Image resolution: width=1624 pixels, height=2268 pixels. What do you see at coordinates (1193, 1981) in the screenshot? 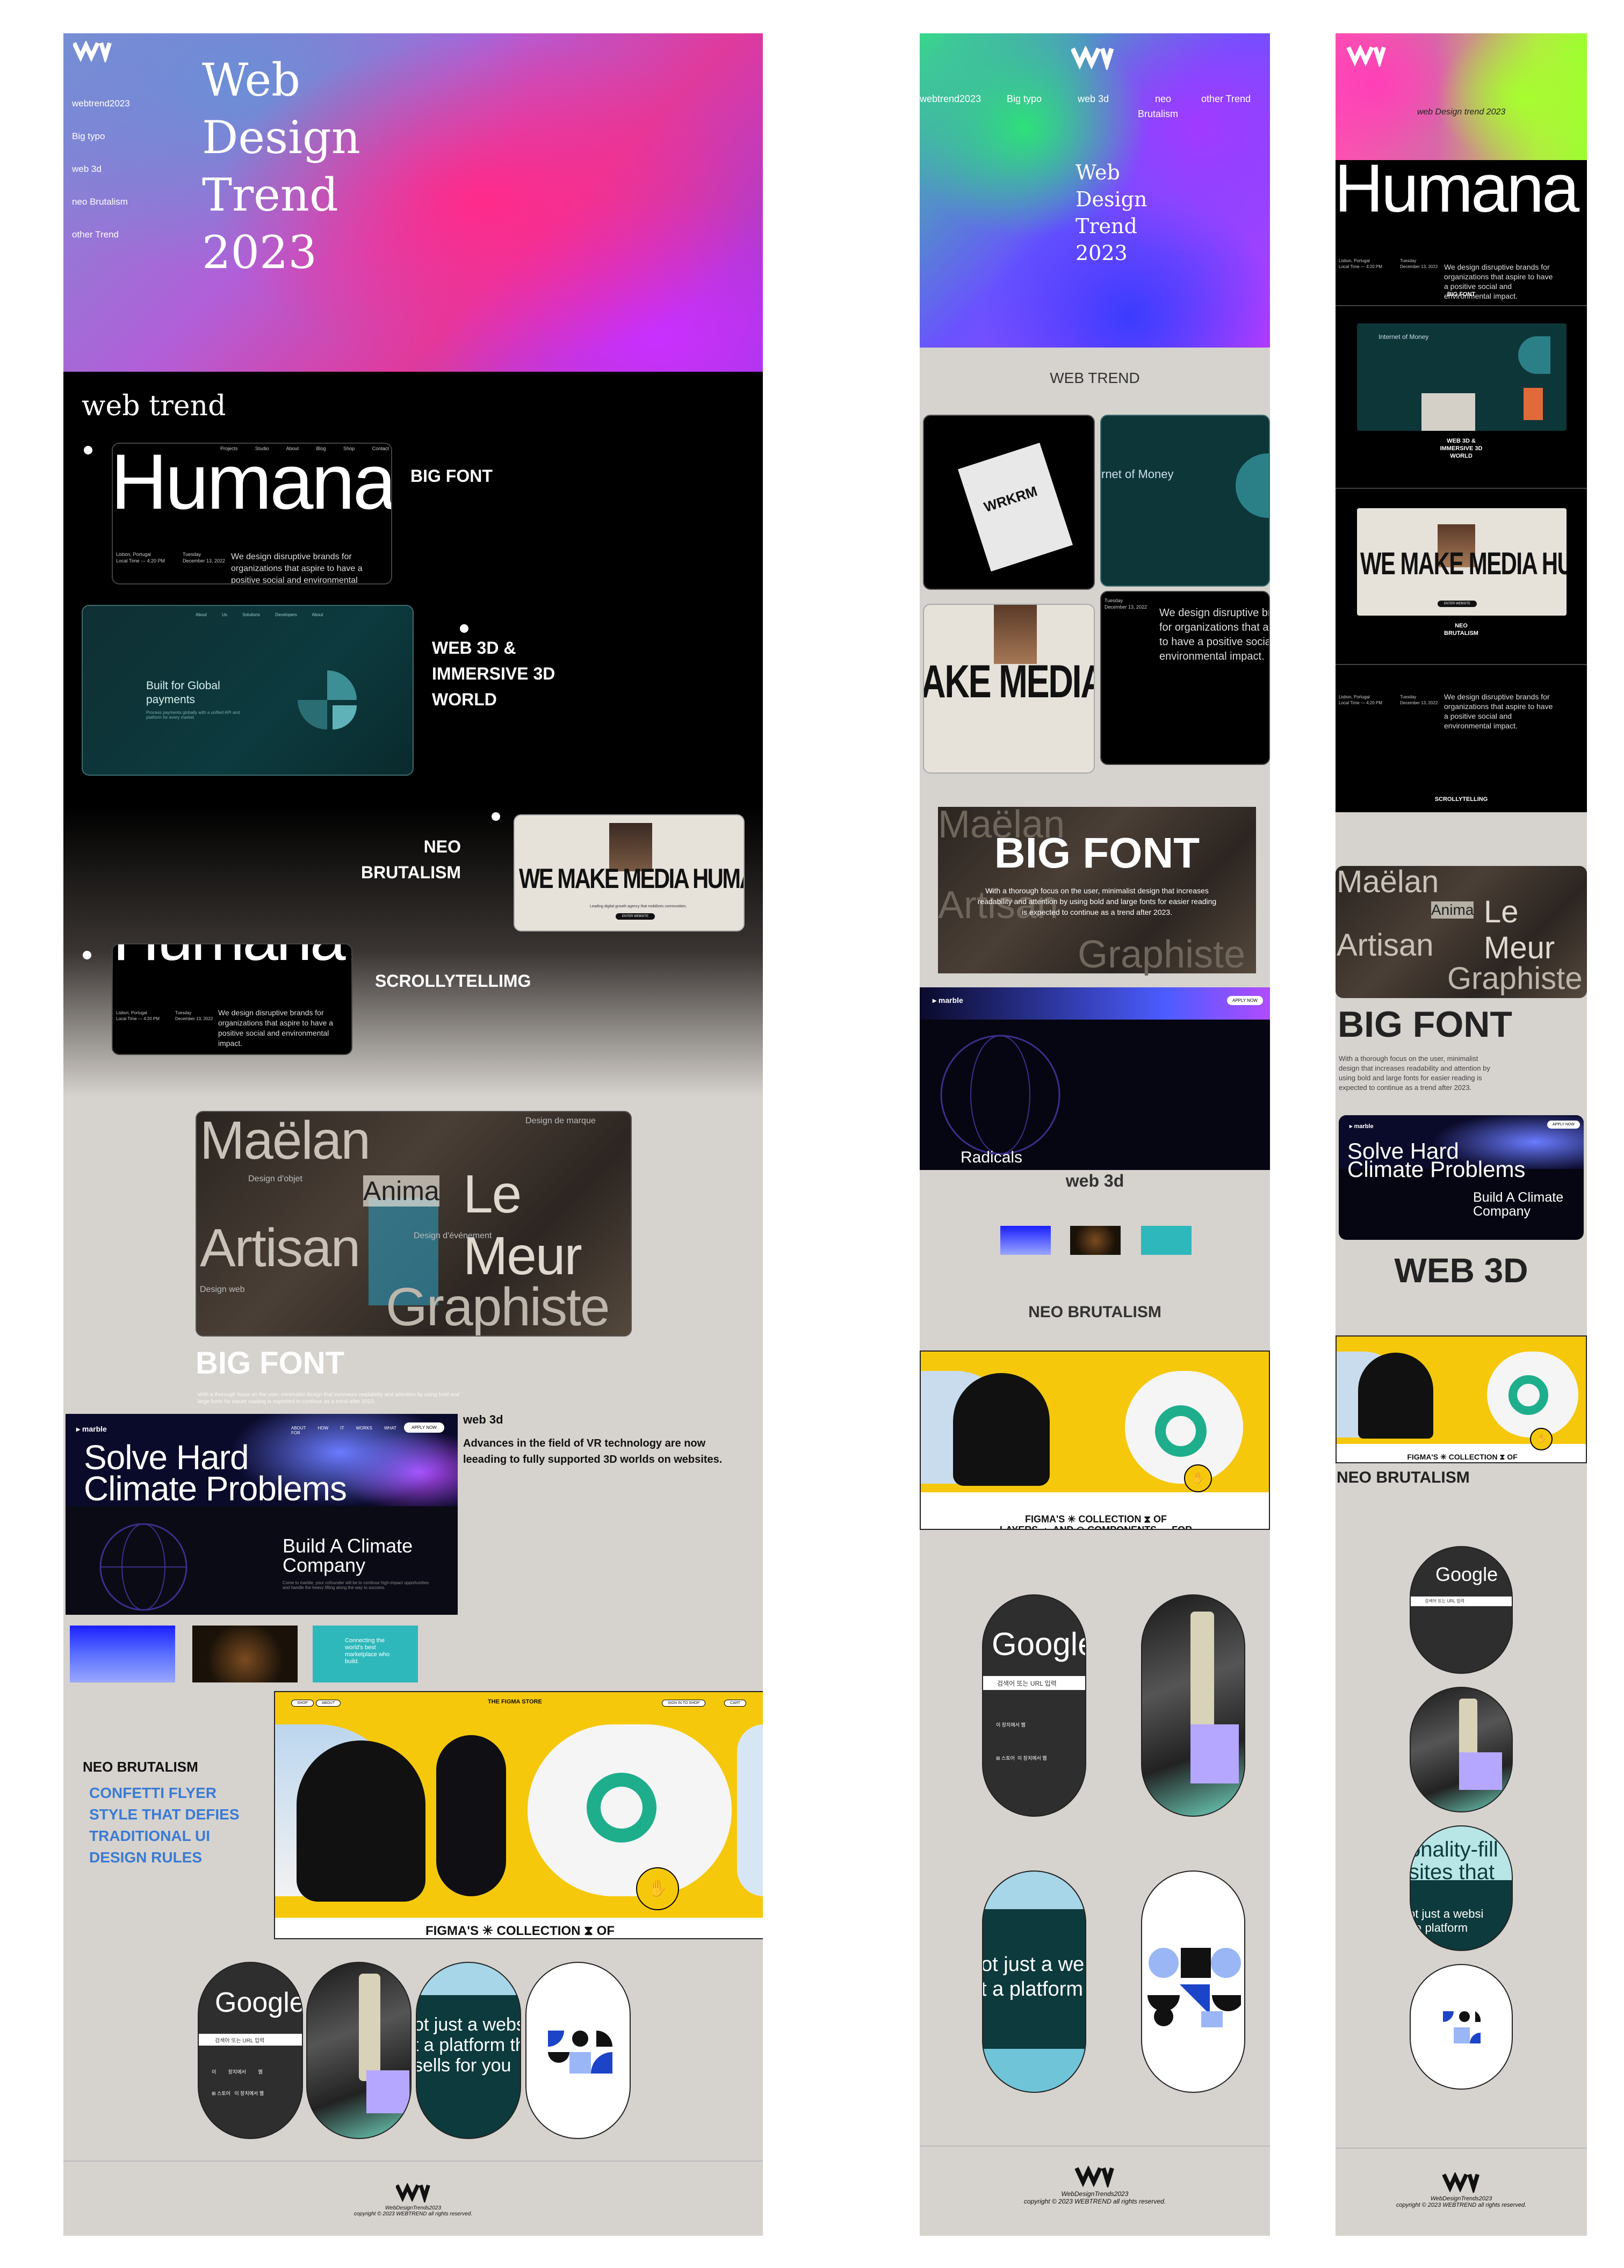
I see `tablet-pill-shapes` at bounding box center [1193, 1981].